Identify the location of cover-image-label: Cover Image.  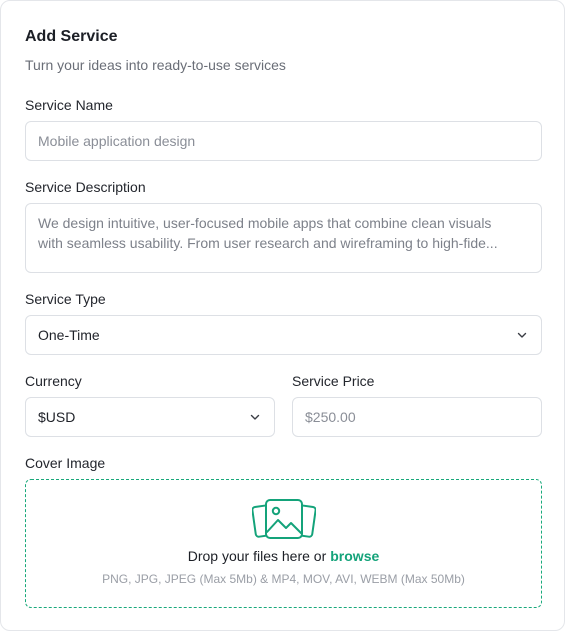
(65, 463).